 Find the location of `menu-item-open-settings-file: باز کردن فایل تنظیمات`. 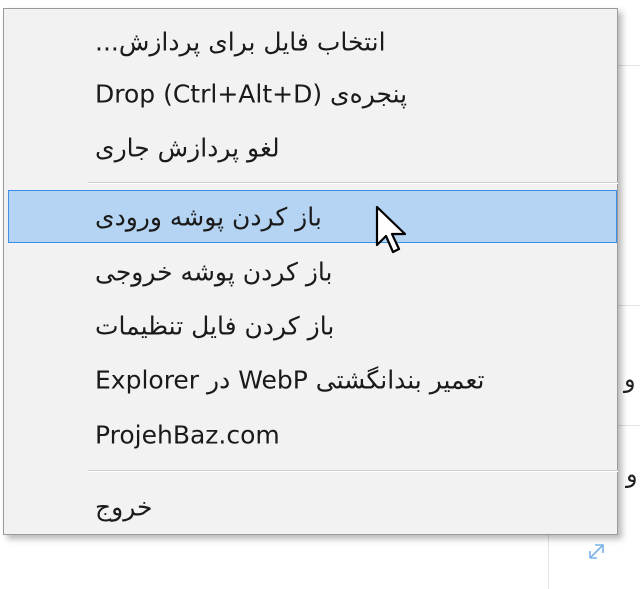

menu-item-open-settings-file: باز کردن فایل تنظیمات is located at coordinates (312, 326).